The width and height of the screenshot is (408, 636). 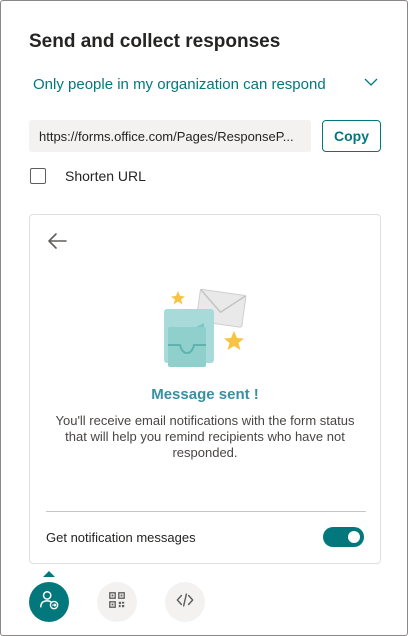 I want to click on embed-tab, so click(x=185, y=602).